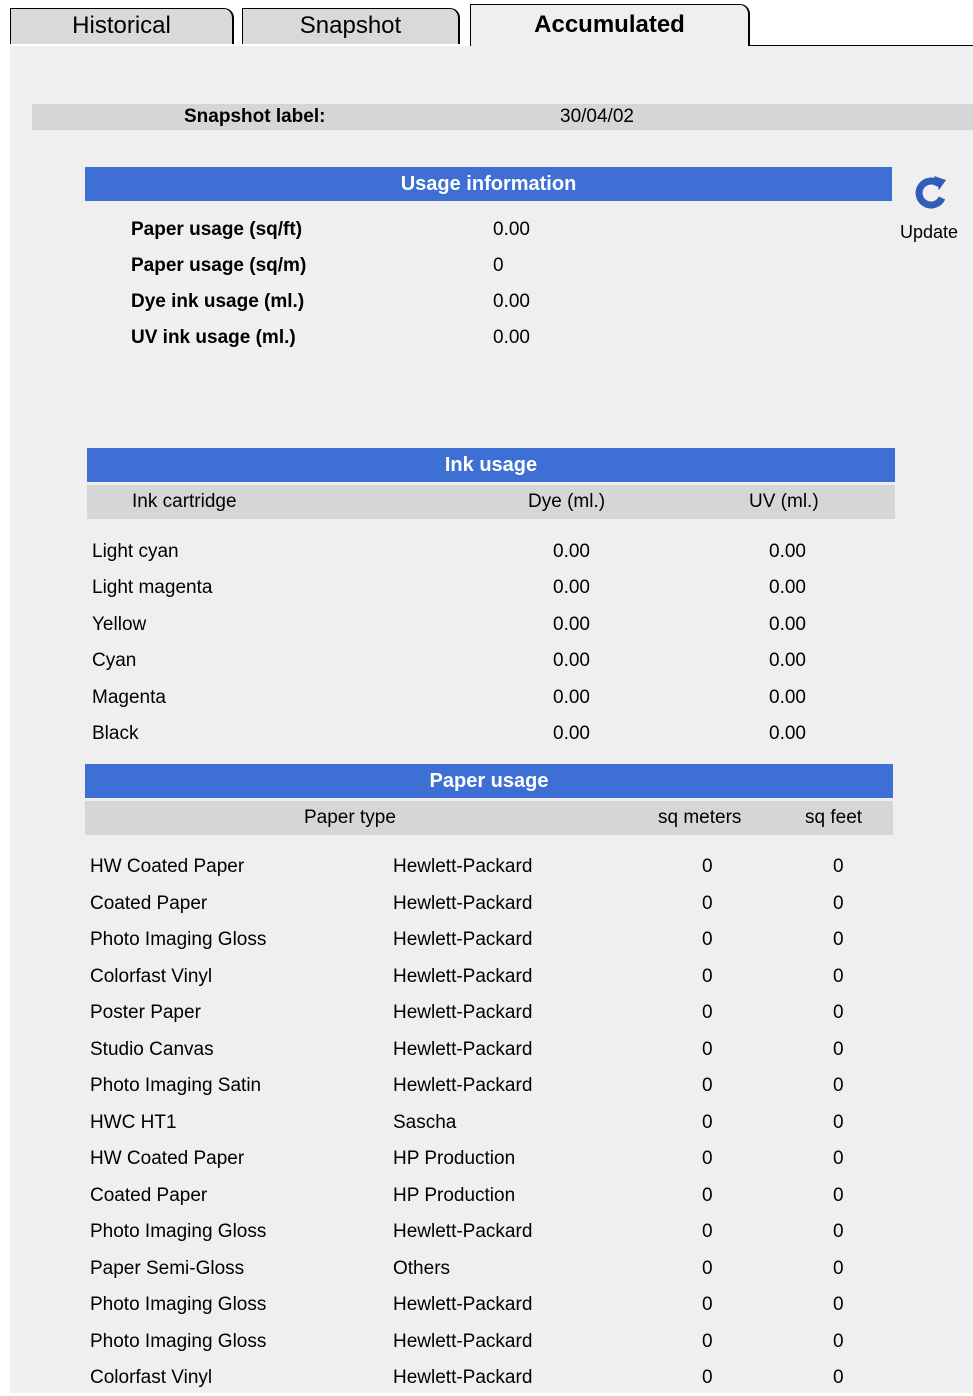  What do you see at coordinates (450, 1159) in the screenshot?
I see `table-row: HW Coated Paper HP Production 0 0` at bounding box center [450, 1159].